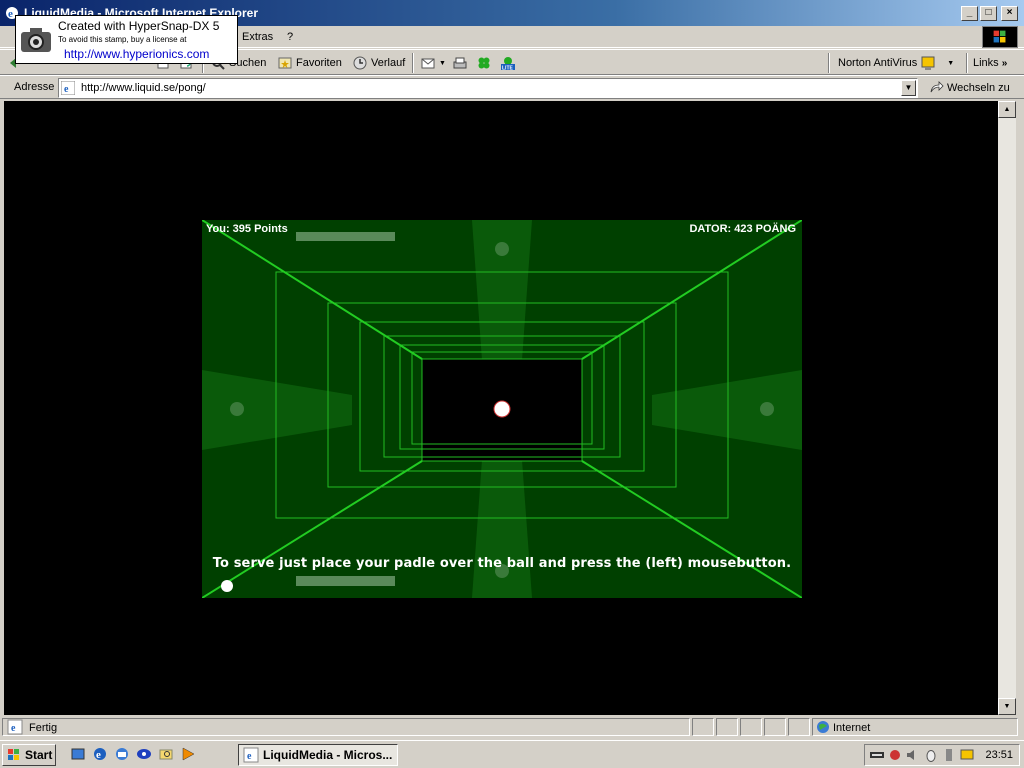 Image resolution: width=1024 pixels, height=768 pixels. I want to click on go-button: Wechseln zu, so click(969, 88).